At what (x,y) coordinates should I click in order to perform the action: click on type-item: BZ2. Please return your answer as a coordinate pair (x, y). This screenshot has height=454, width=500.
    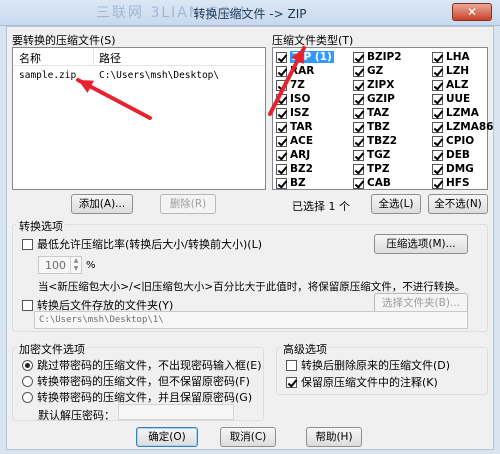
    Looking at the image, I should click on (305, 169).